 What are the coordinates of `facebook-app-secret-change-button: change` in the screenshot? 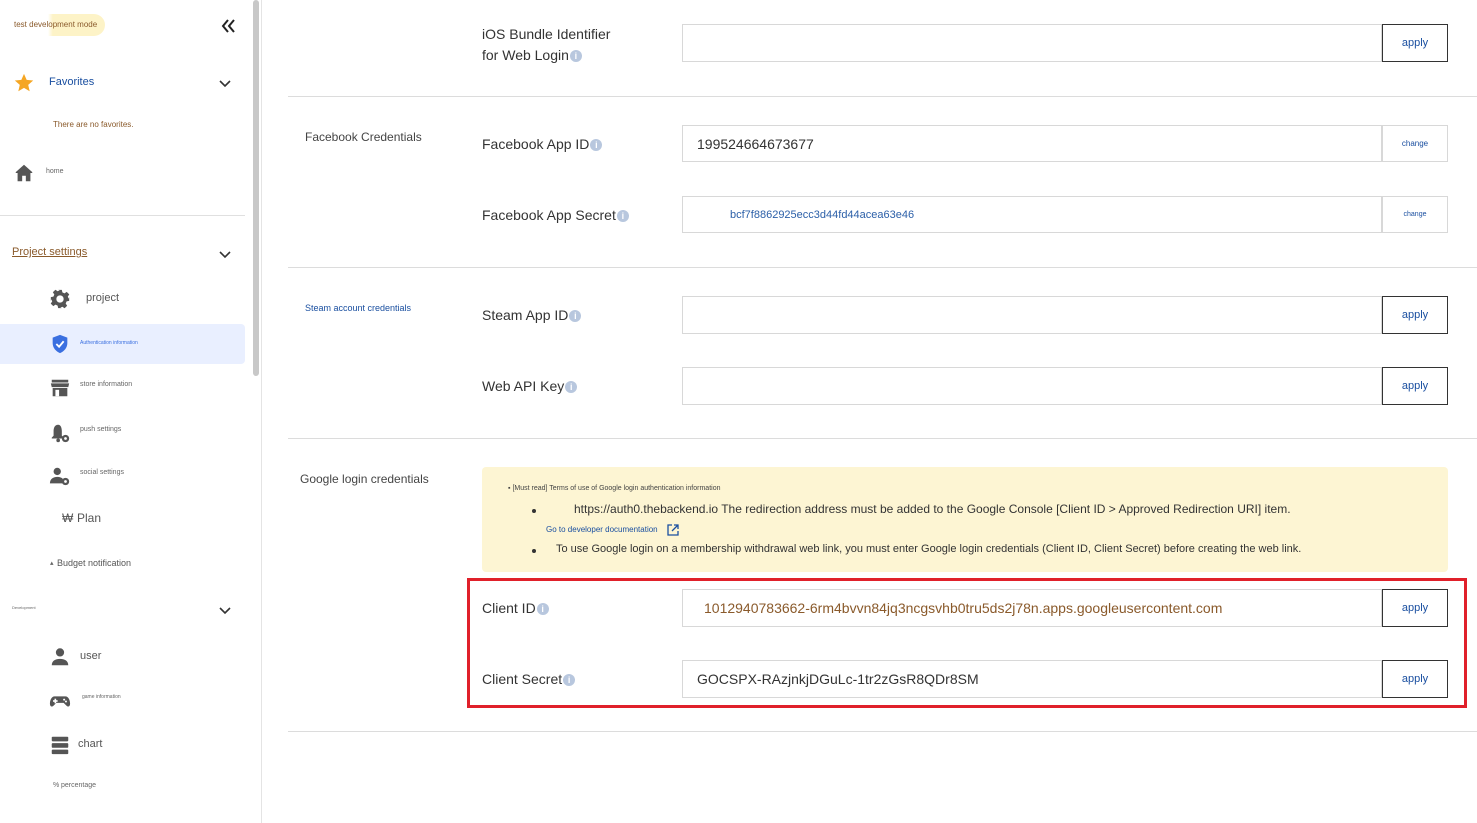 It's located at (1415, 214).